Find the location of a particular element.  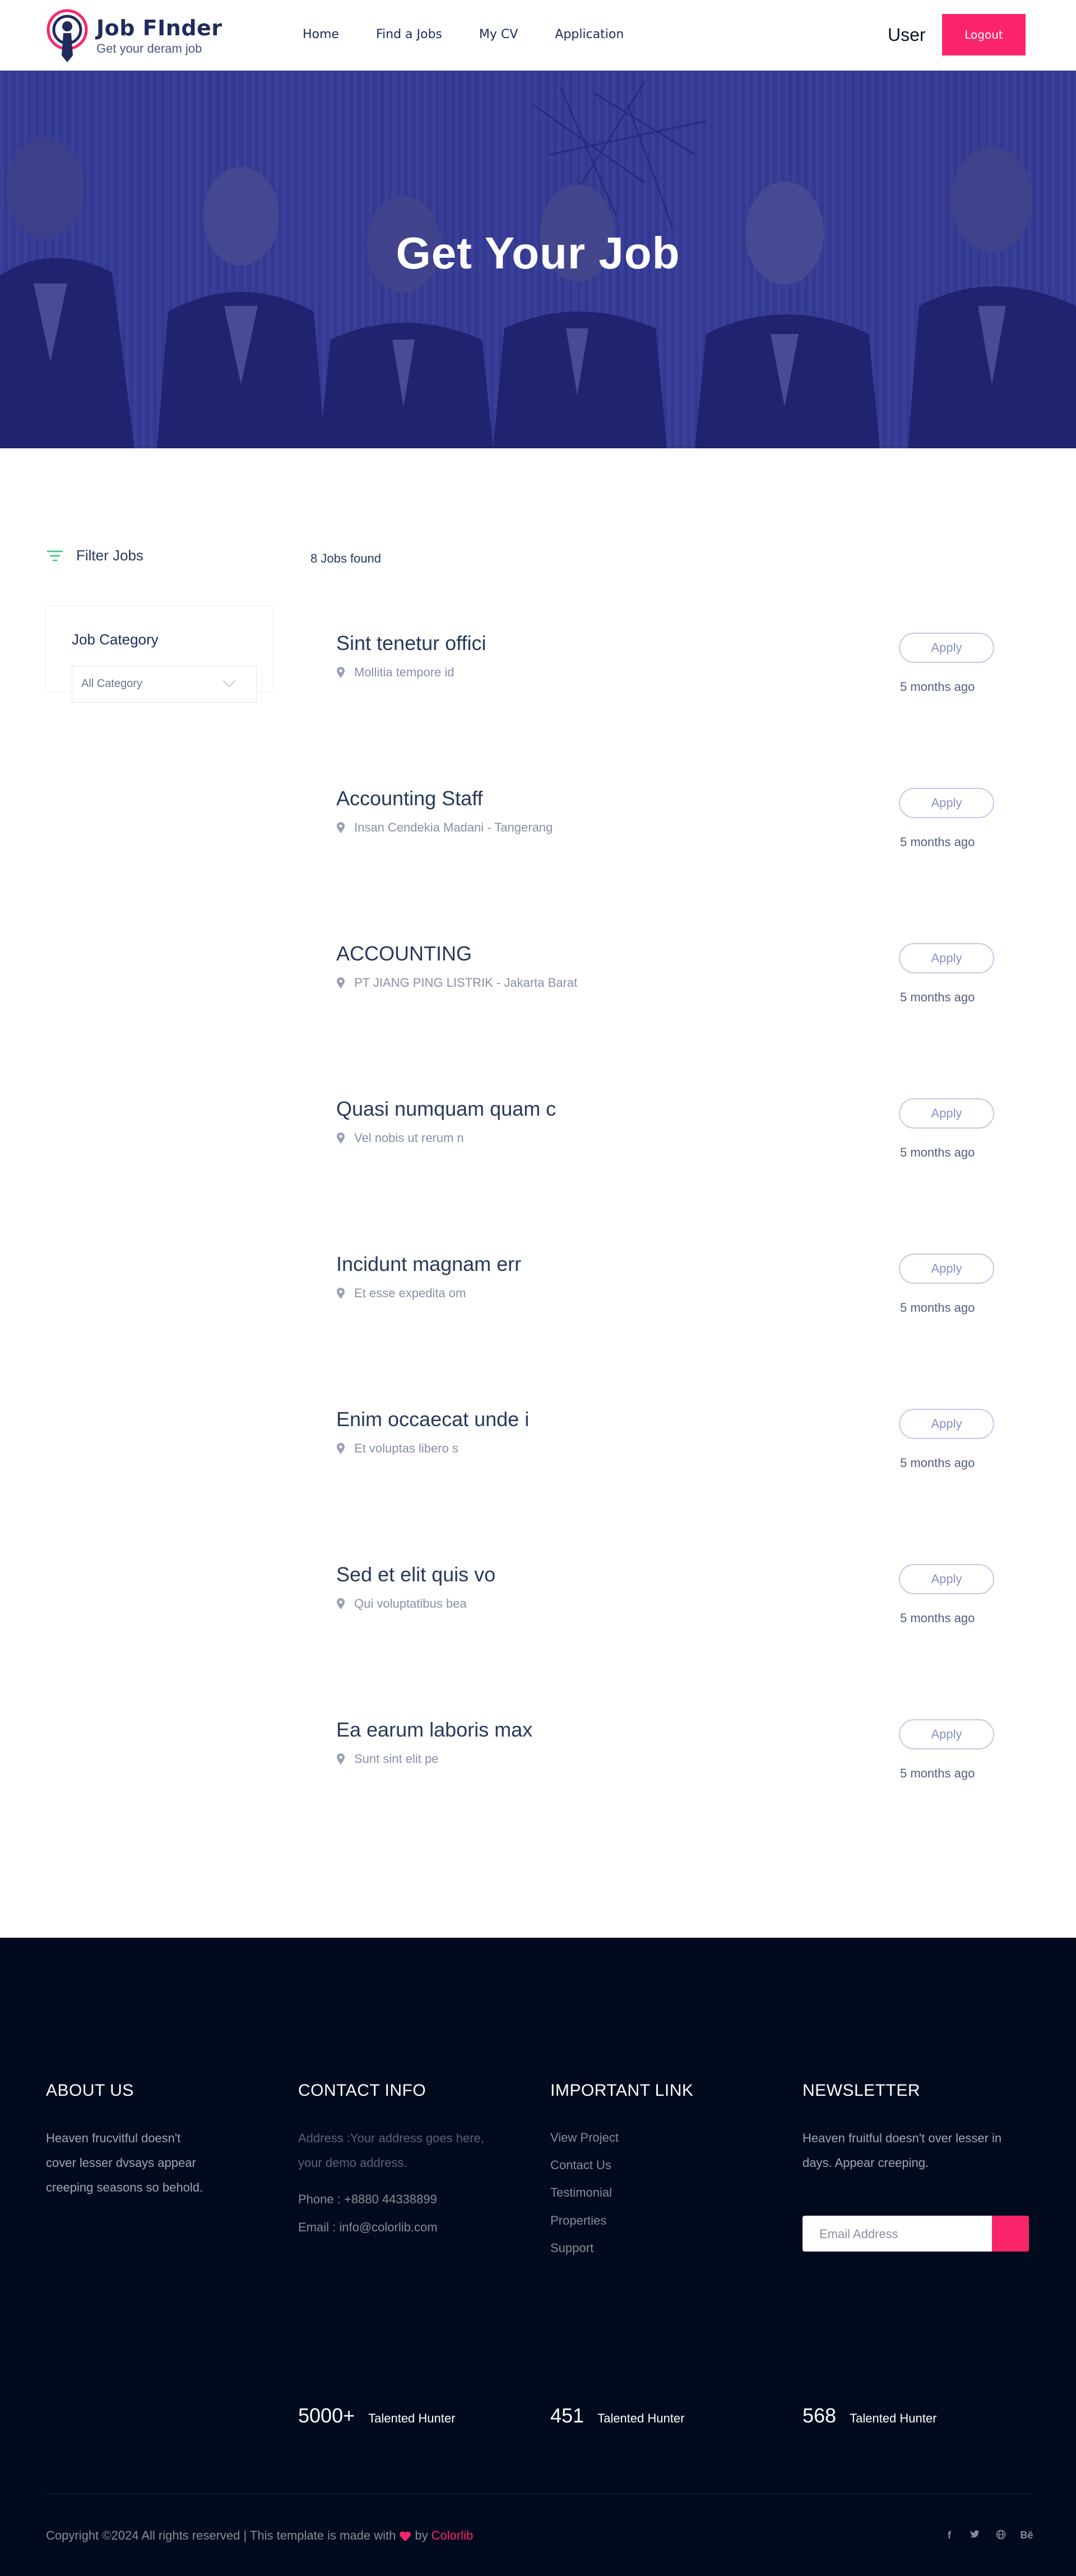

job-location: Mollitia tempore id is located at coordinates (395, 672).